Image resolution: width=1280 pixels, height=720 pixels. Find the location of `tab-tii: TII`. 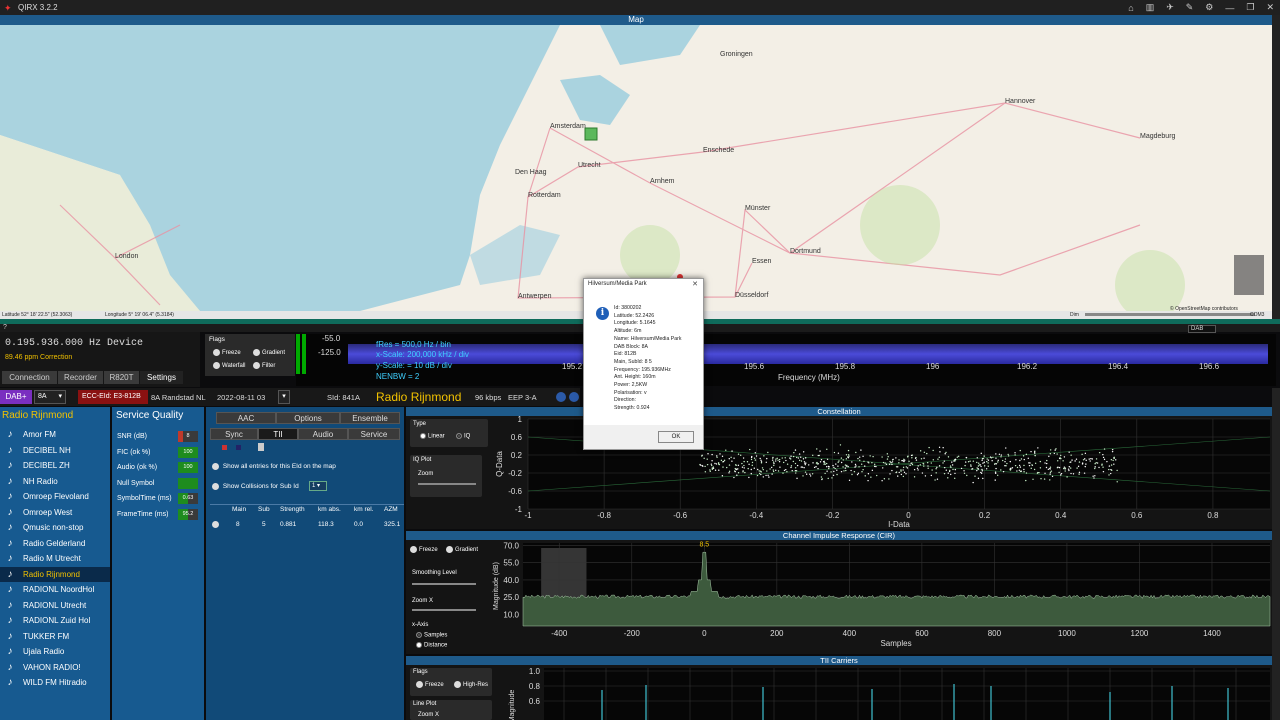

tab-tii: TII is located at coordinates (278, 434).